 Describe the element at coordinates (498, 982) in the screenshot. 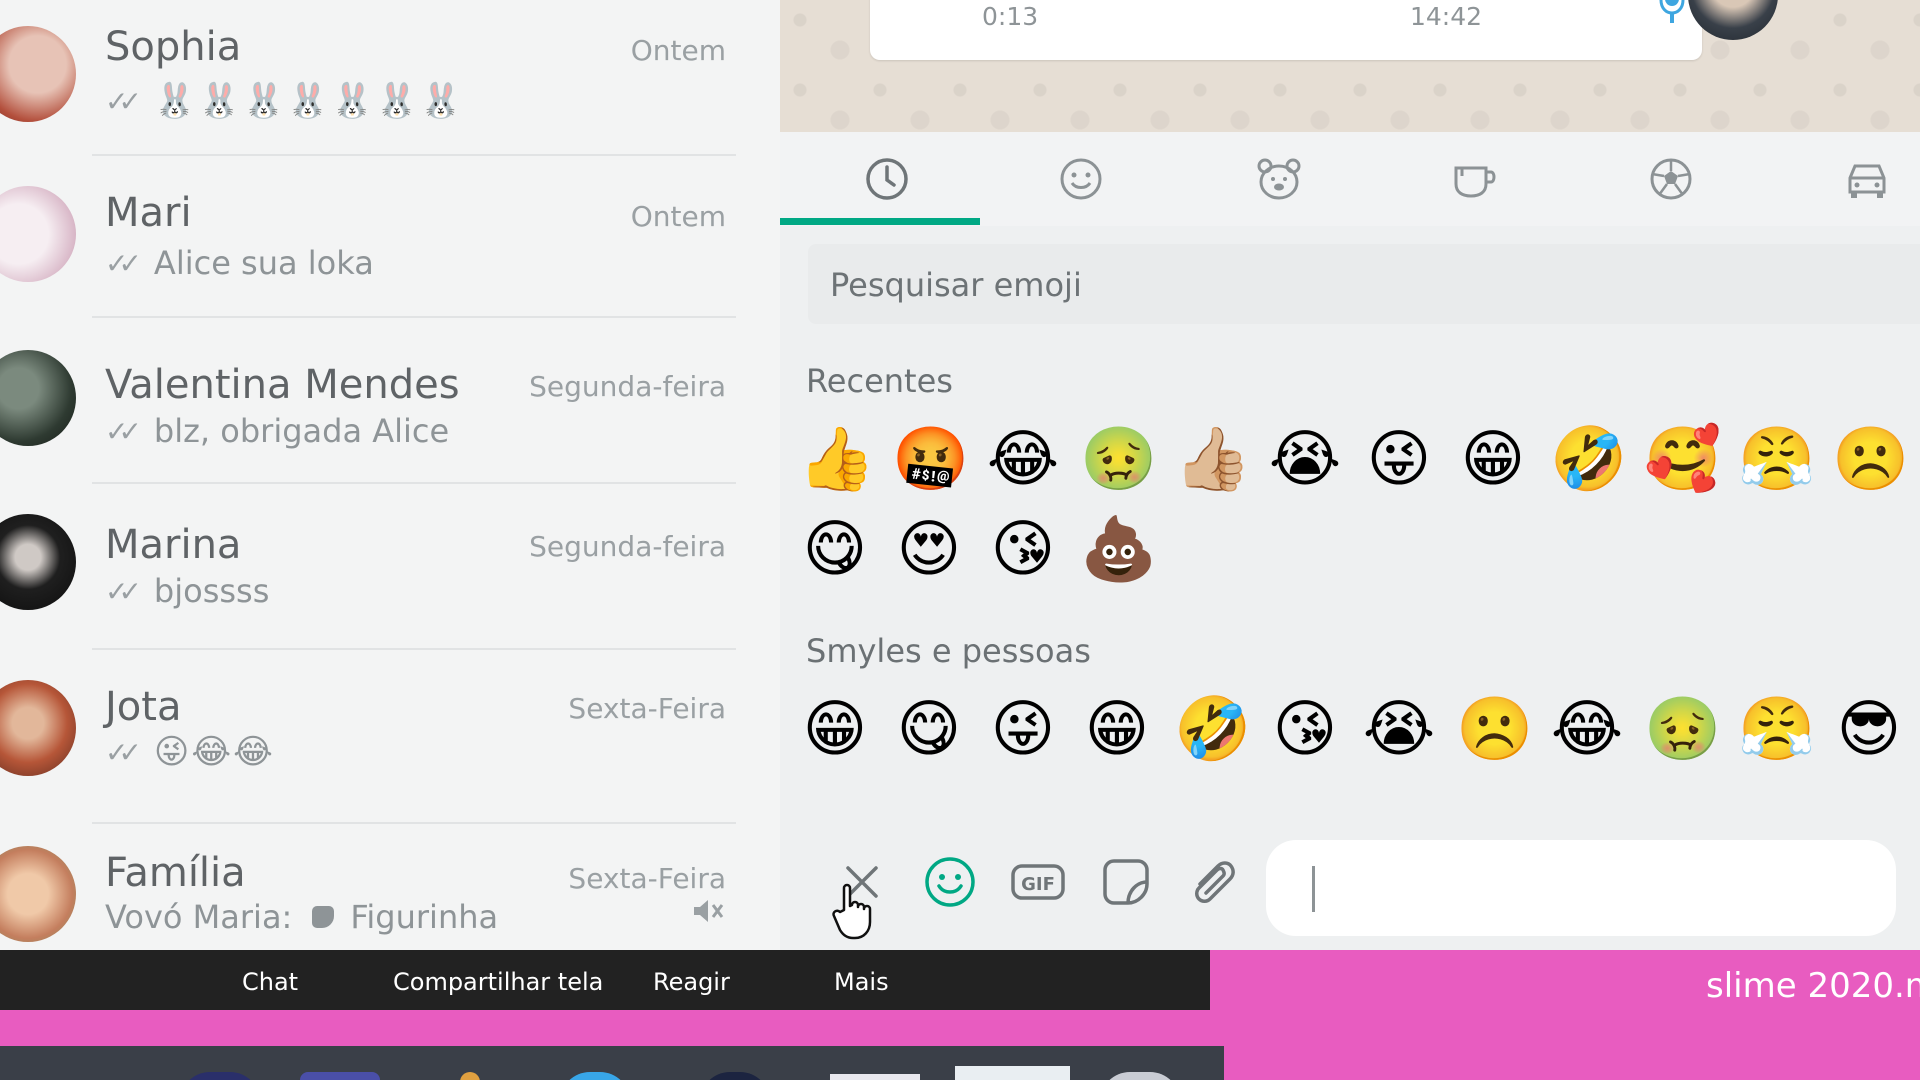

I see `share-screen-button: Compartilhar tela` at that location.